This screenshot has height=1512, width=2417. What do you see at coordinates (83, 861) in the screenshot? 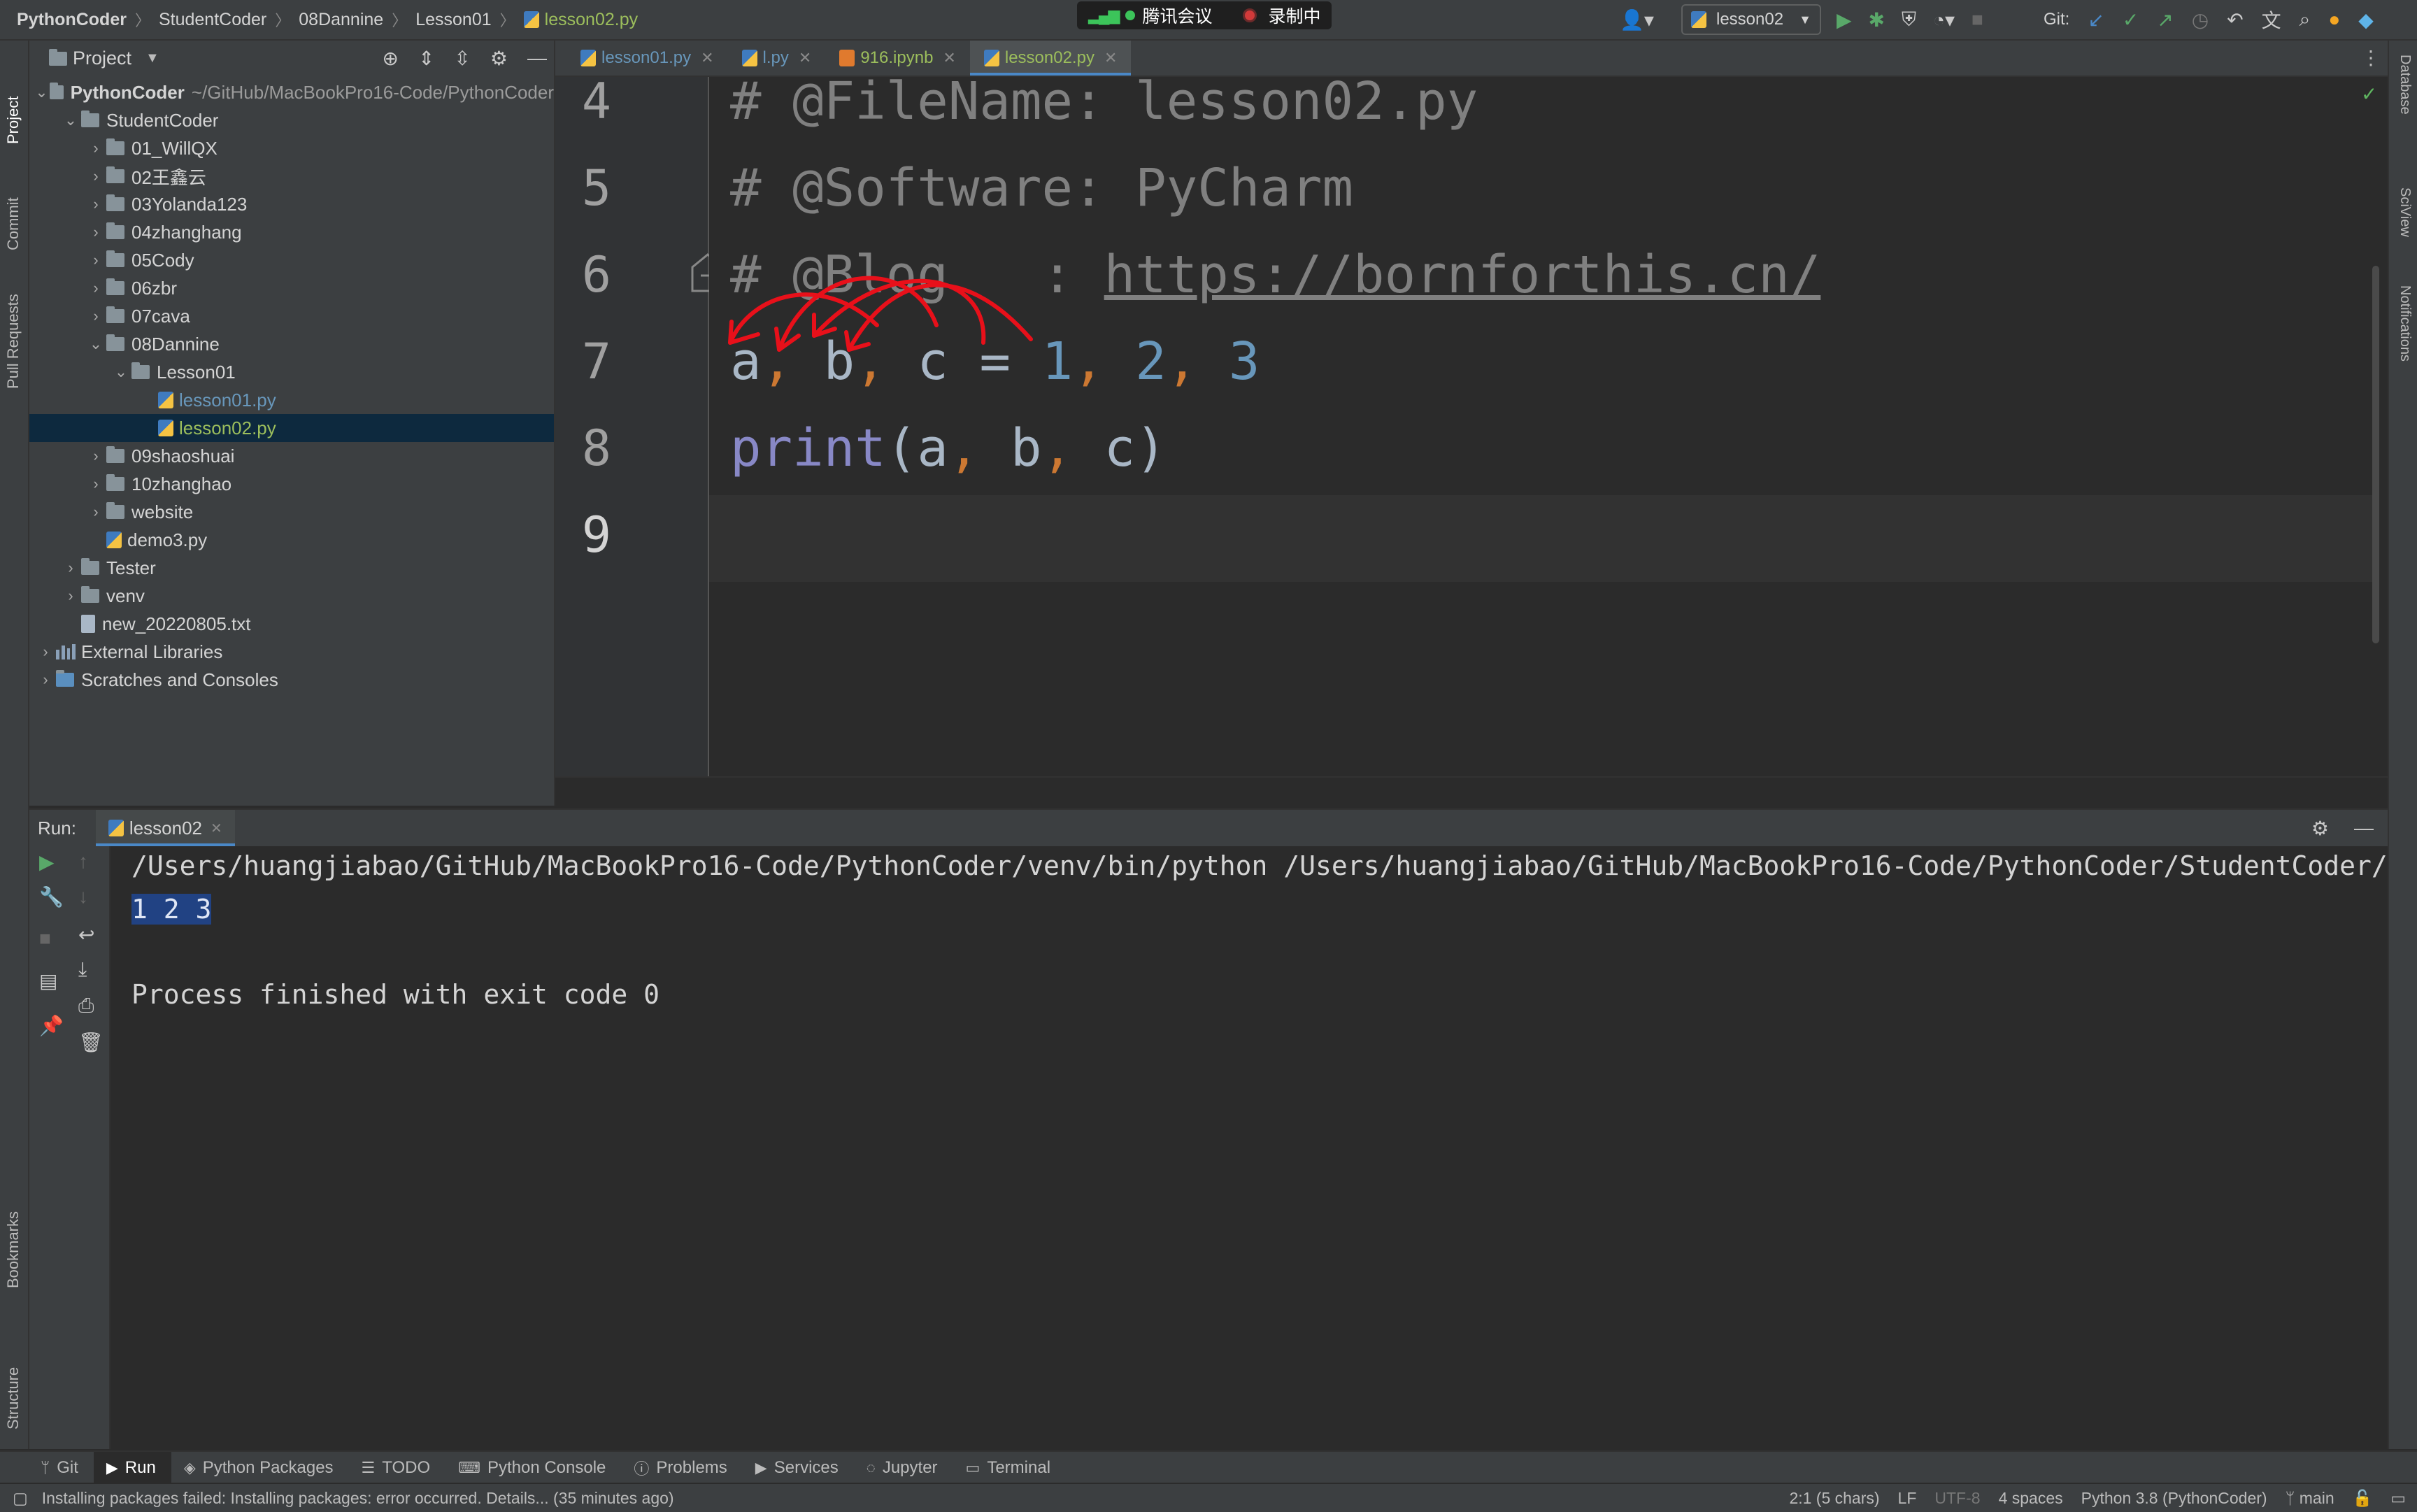
I see `arrow-up-icon: ↑` at bounding box center [83, 861].